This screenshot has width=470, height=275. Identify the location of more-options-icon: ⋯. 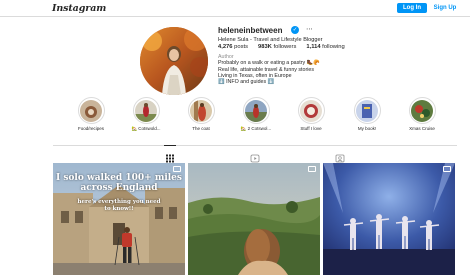
(309, 29).